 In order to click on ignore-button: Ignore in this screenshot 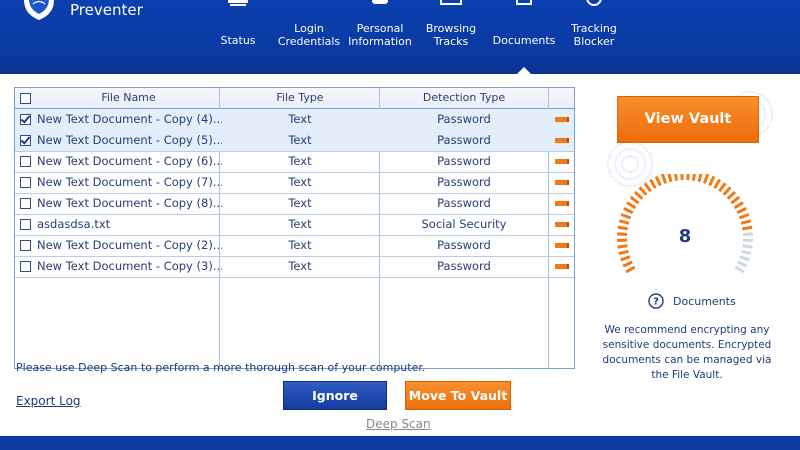, I will do `click(335, 395)`.